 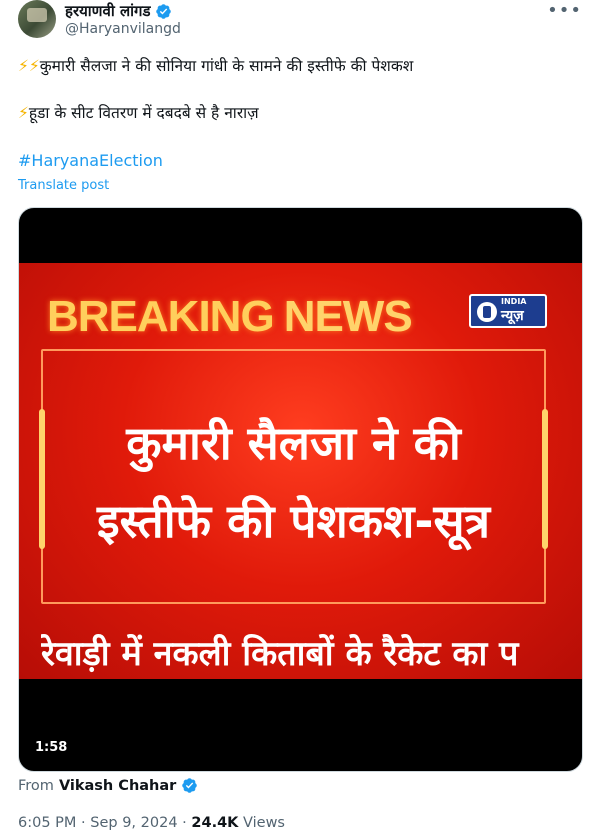 What do you see at coordinates (90, 160) in the screenshot?
I see `hashtag-link: #HaryanaElection` at bounding box center [90, 160].